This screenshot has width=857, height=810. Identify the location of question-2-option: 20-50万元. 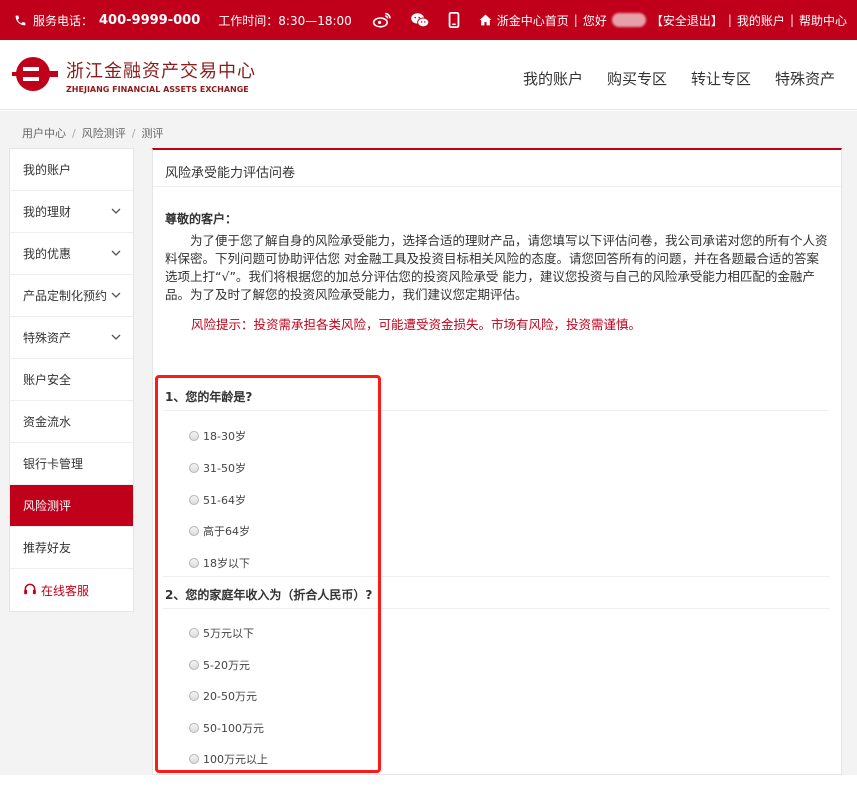
(223, 696).